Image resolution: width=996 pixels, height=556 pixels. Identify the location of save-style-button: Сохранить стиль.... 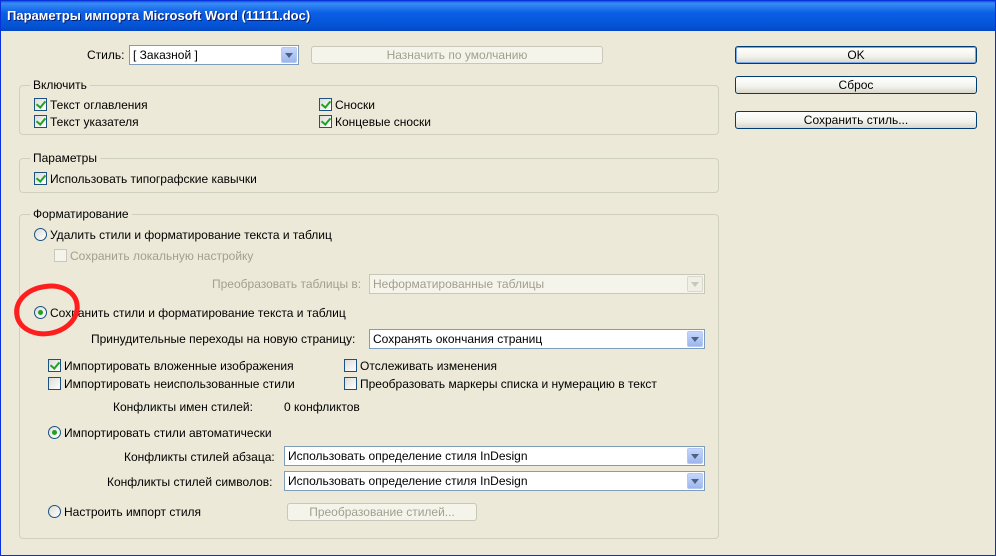
(856, 120).